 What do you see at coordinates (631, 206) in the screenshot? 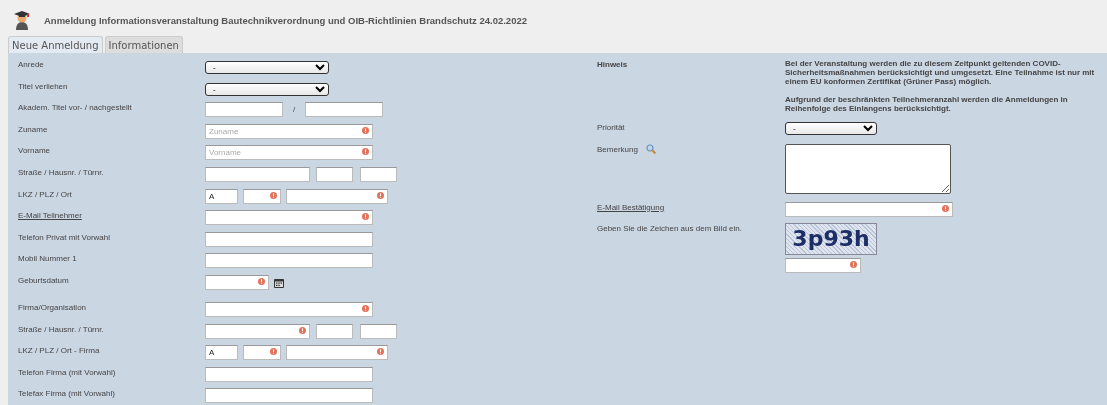
I see `label-link: E-Mail Bestätigung` at bounding box center [631, 206].